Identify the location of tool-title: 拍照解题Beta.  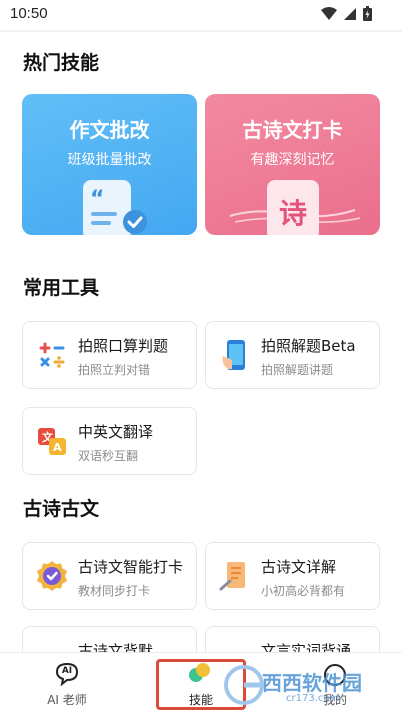
(308, 346).